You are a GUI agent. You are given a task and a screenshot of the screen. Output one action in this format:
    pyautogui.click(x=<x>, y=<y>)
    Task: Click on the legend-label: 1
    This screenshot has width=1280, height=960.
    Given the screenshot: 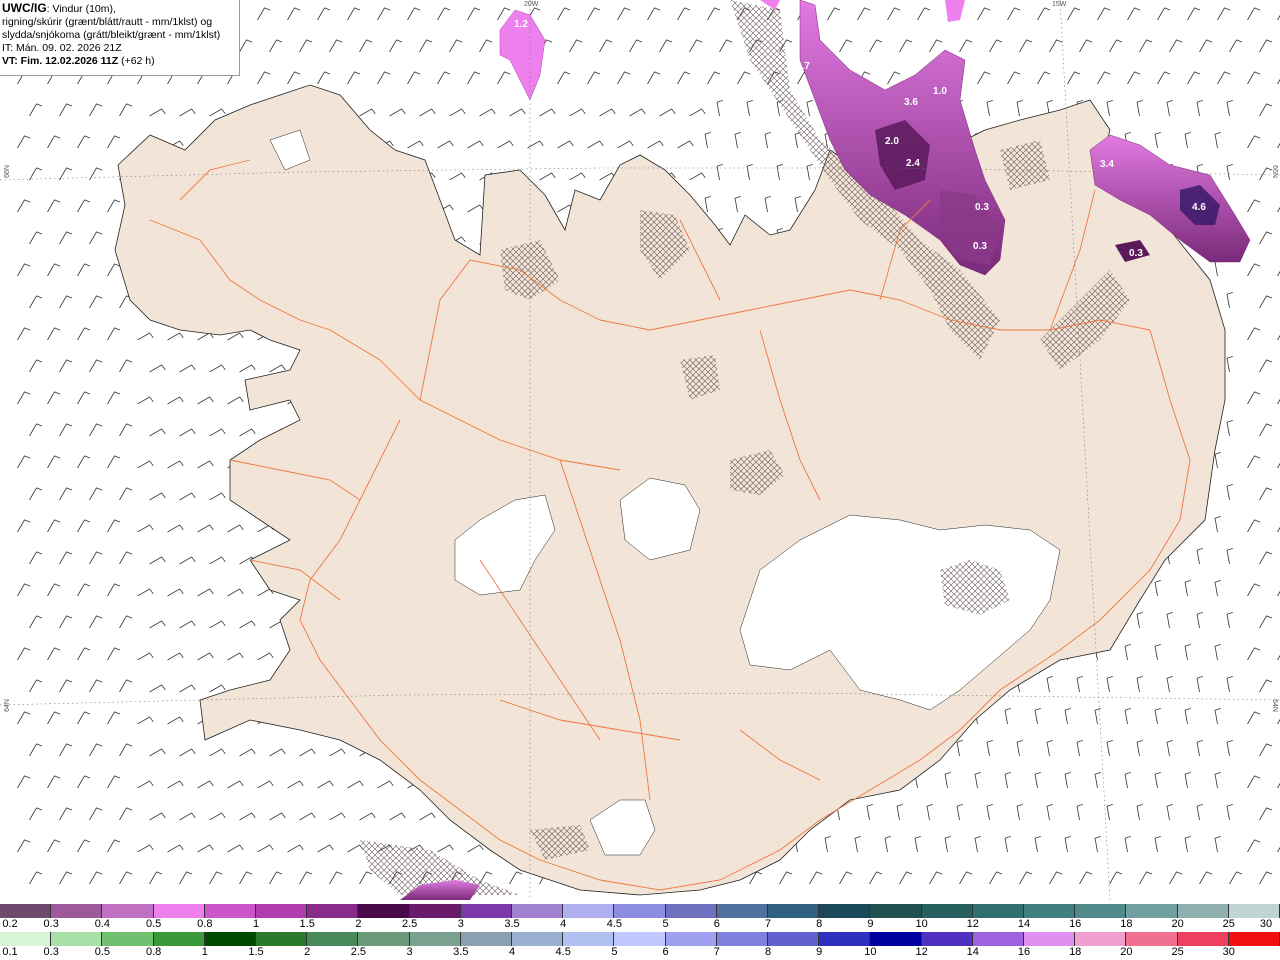 What is the action you would take?
    pyautogui.click(x=256, y=924)
    